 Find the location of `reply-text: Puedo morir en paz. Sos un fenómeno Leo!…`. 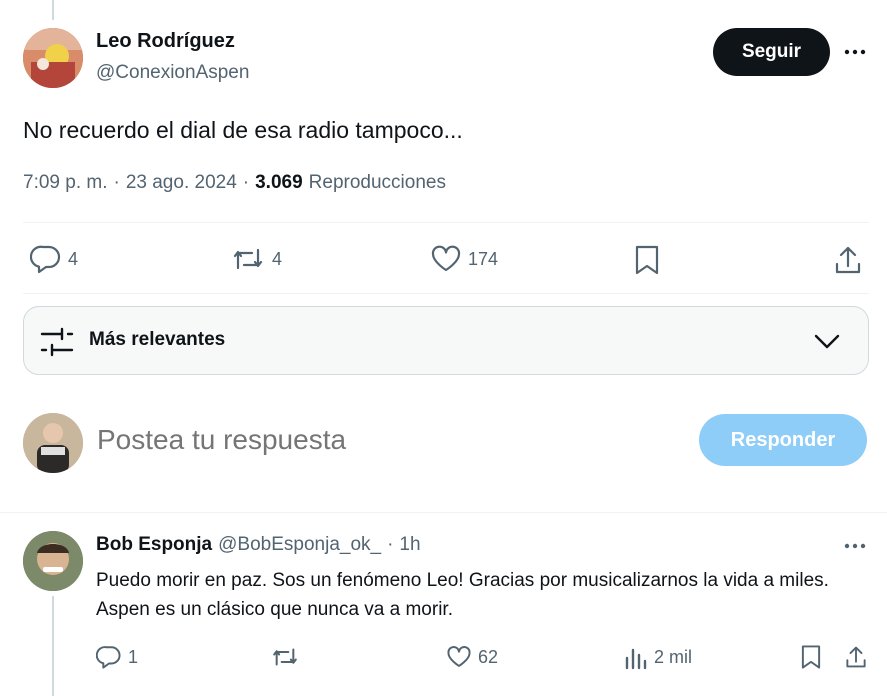

reply-text: Puedo morir en paz. Sos un fenómeno Leo!… is located at coordinates (462, 595).